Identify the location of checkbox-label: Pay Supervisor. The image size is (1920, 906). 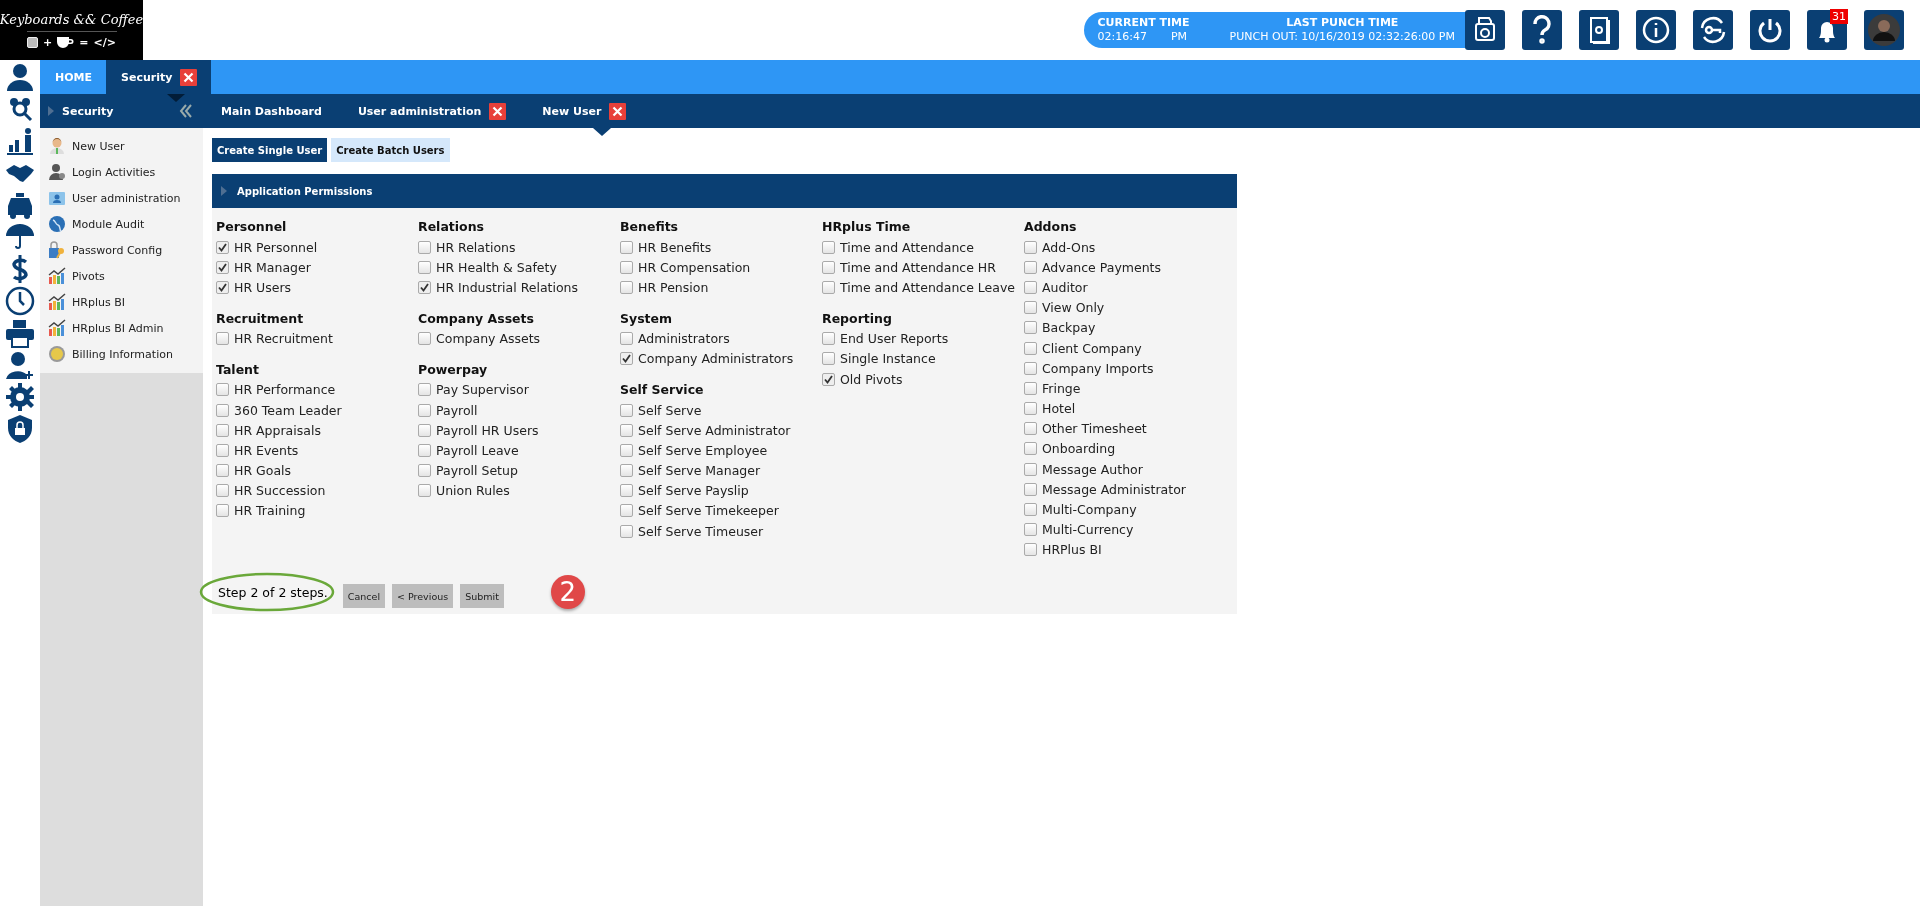
(482, 390).